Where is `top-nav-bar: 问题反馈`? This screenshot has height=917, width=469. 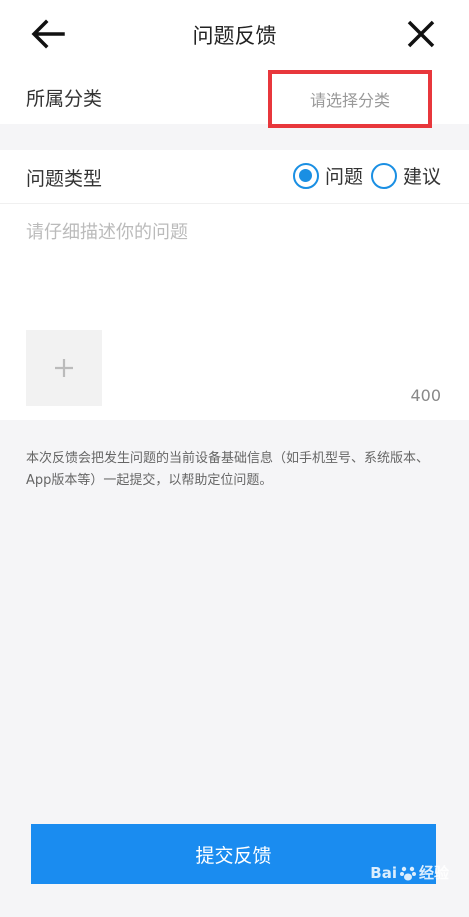 top-nav-bar: 问题反馈 is located at coordinates (234, 34).